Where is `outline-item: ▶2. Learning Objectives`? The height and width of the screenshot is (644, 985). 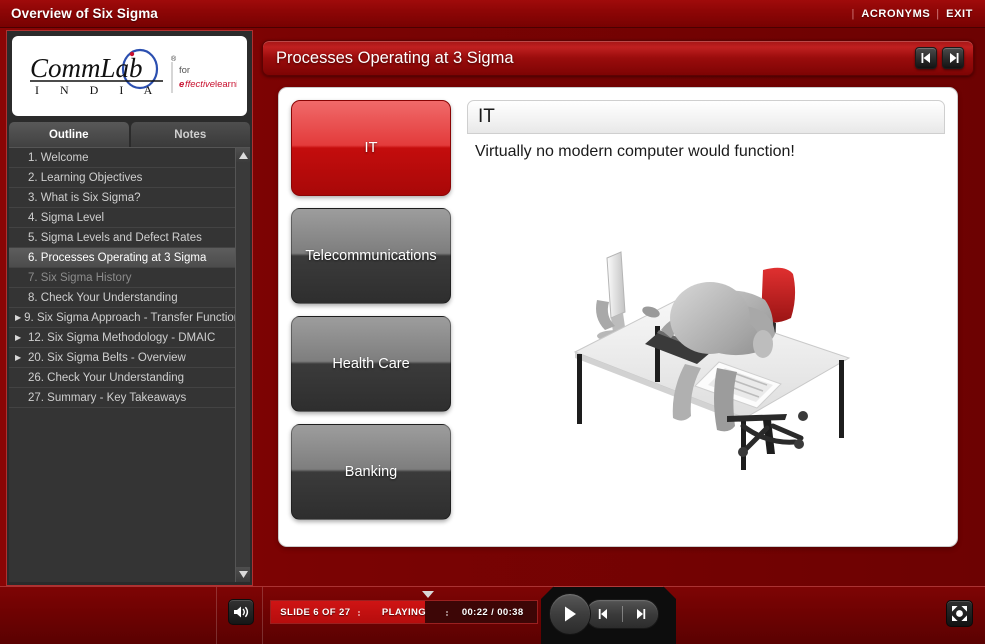 outline-item: ▶2. Learning Objectives is located at coordinates (122, 178).